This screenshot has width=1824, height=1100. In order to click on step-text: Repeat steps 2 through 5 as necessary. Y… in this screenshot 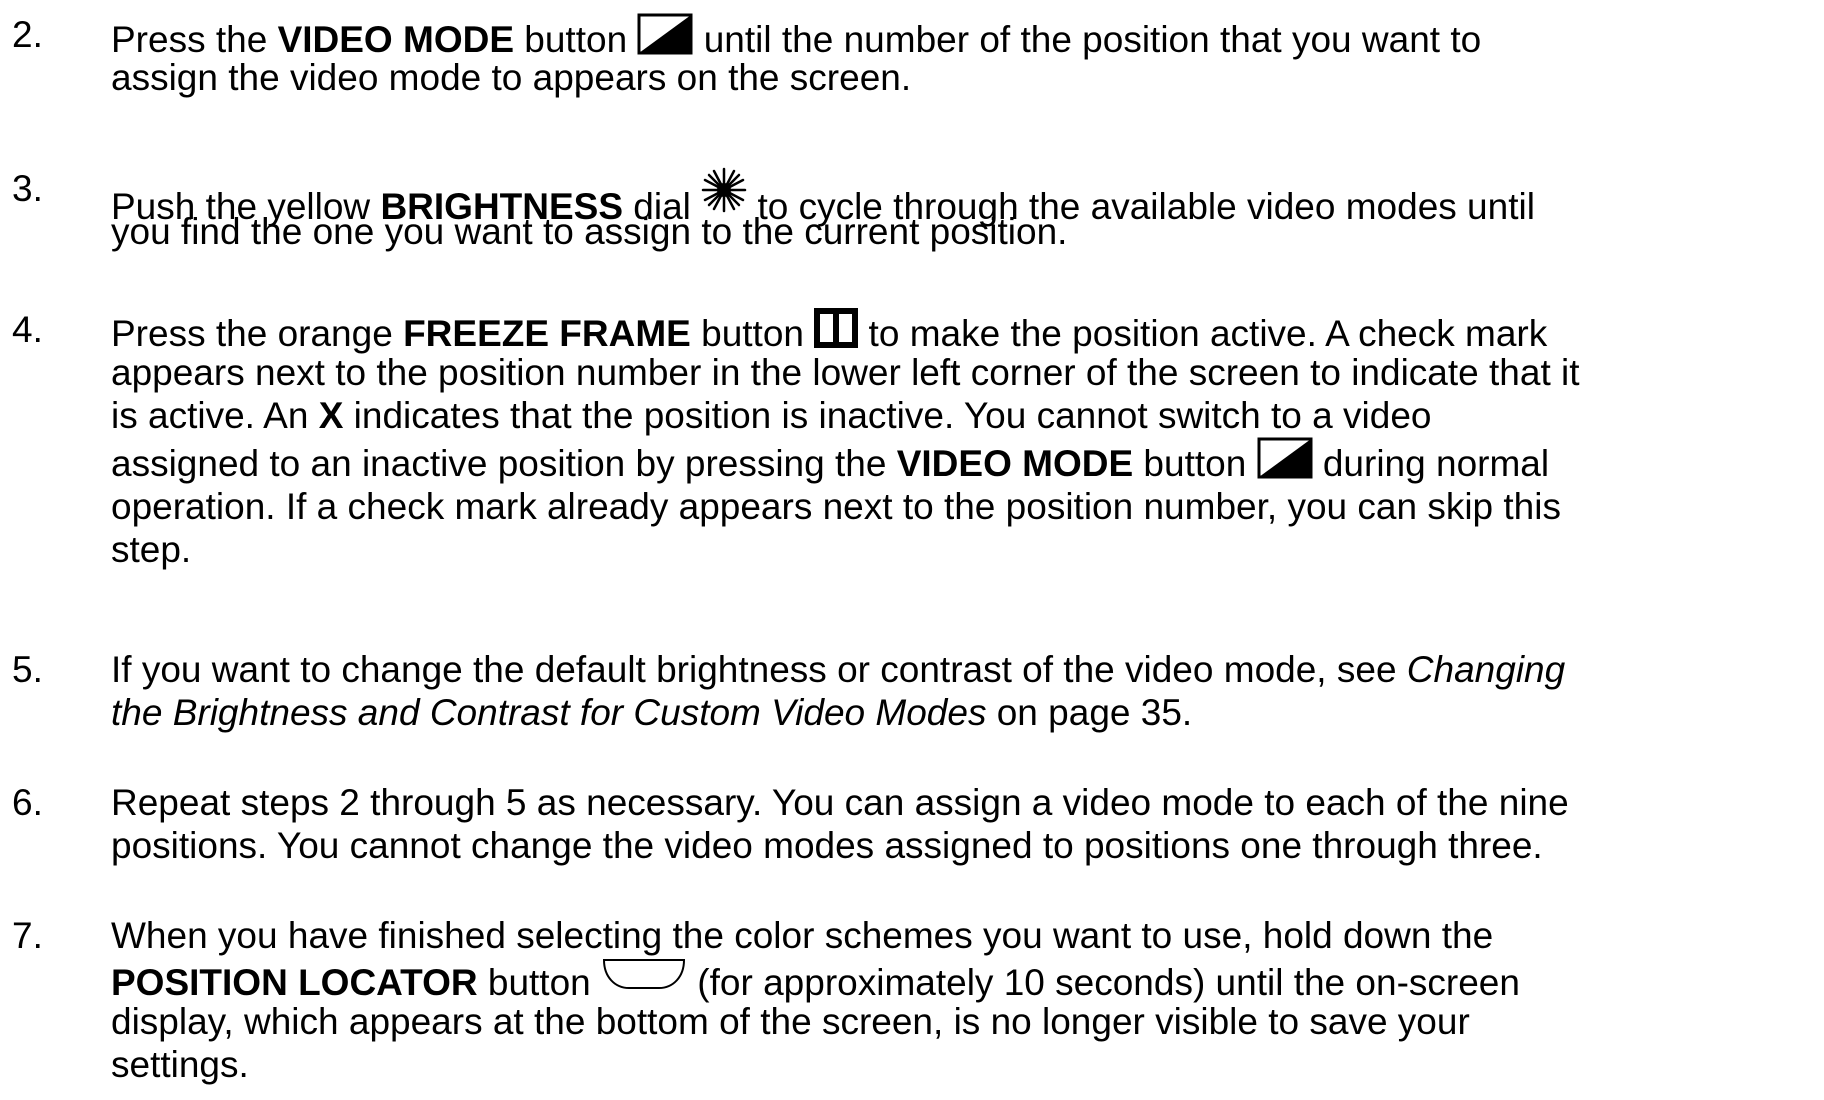, I will do `click(967, 824)`.